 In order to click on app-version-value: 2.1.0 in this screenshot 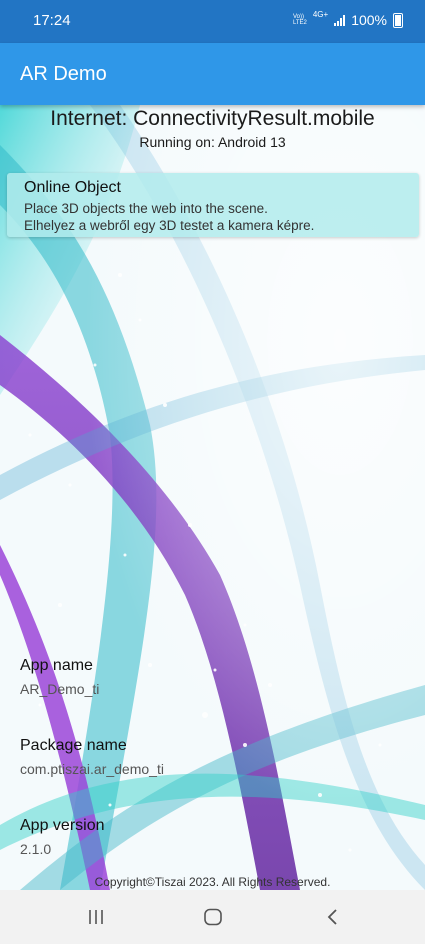, I will do `click(36, 849)`.